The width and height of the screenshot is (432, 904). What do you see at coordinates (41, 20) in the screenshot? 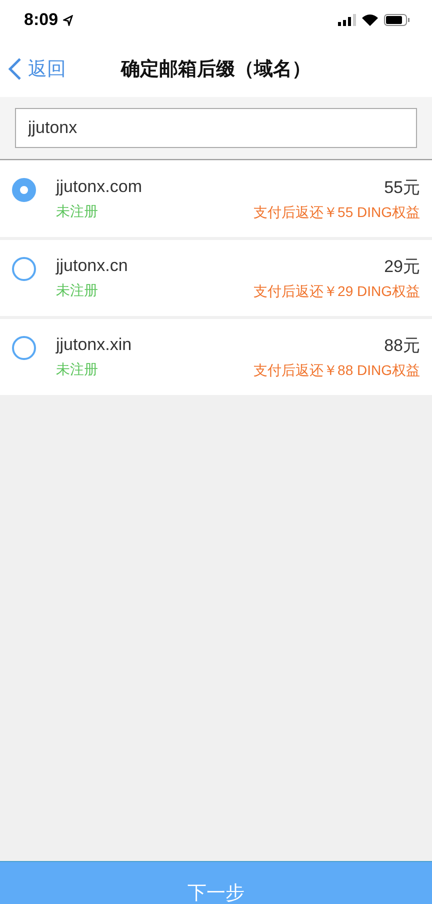
I see `status-time: 8:09` at bounding box center [41, 20].